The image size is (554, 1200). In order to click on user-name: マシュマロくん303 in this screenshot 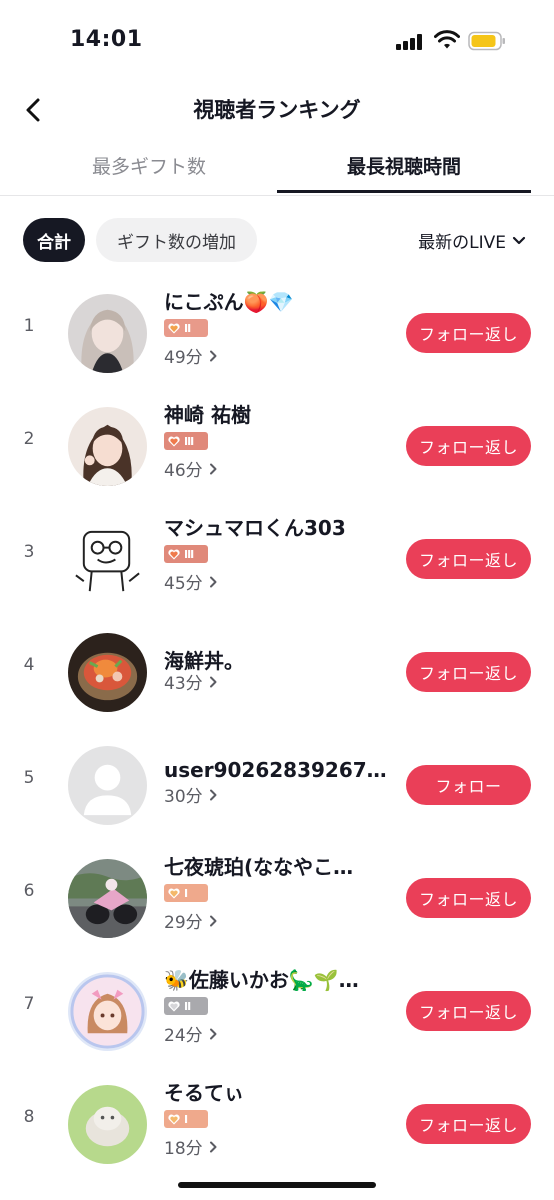, I will do `click(276, 526)`.